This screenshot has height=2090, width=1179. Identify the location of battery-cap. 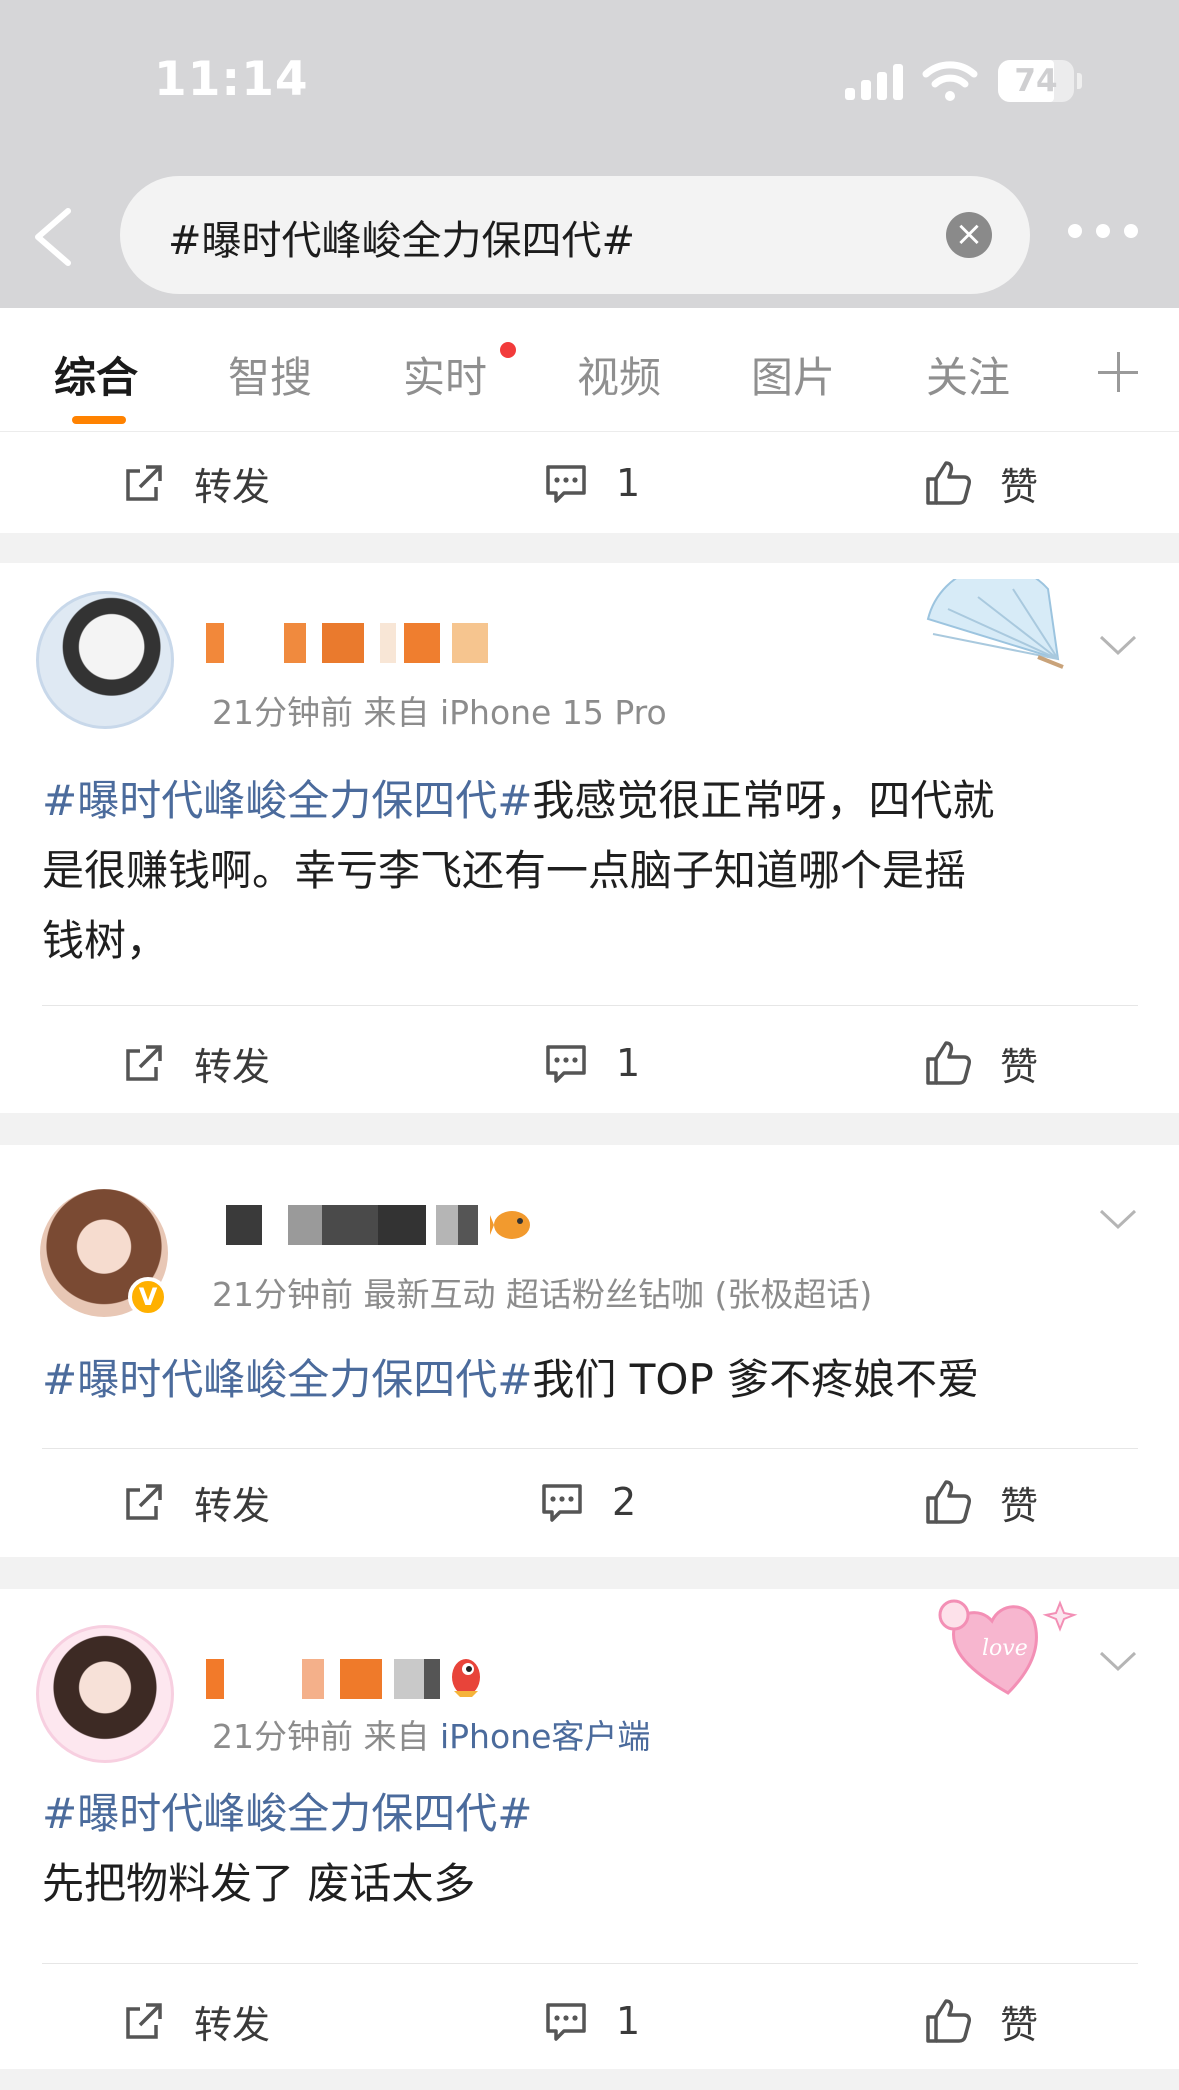
(1079, 81).